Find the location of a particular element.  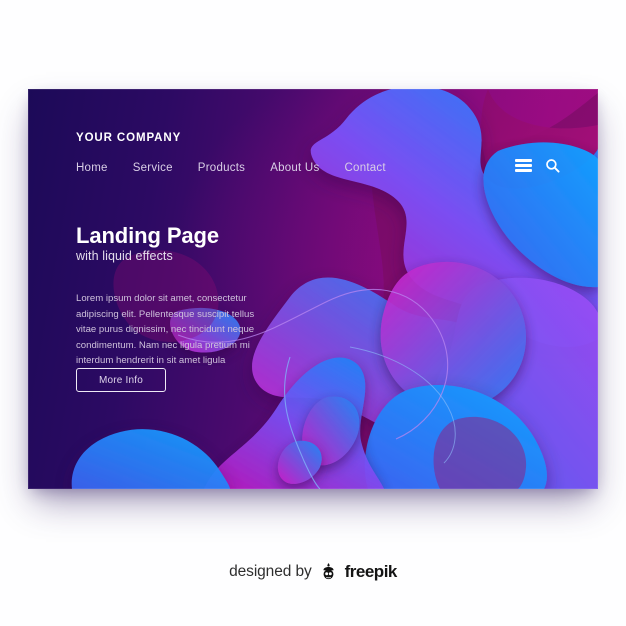

main-navigation: Home Service Products About Us Contact is located at coordinates (231, 168).